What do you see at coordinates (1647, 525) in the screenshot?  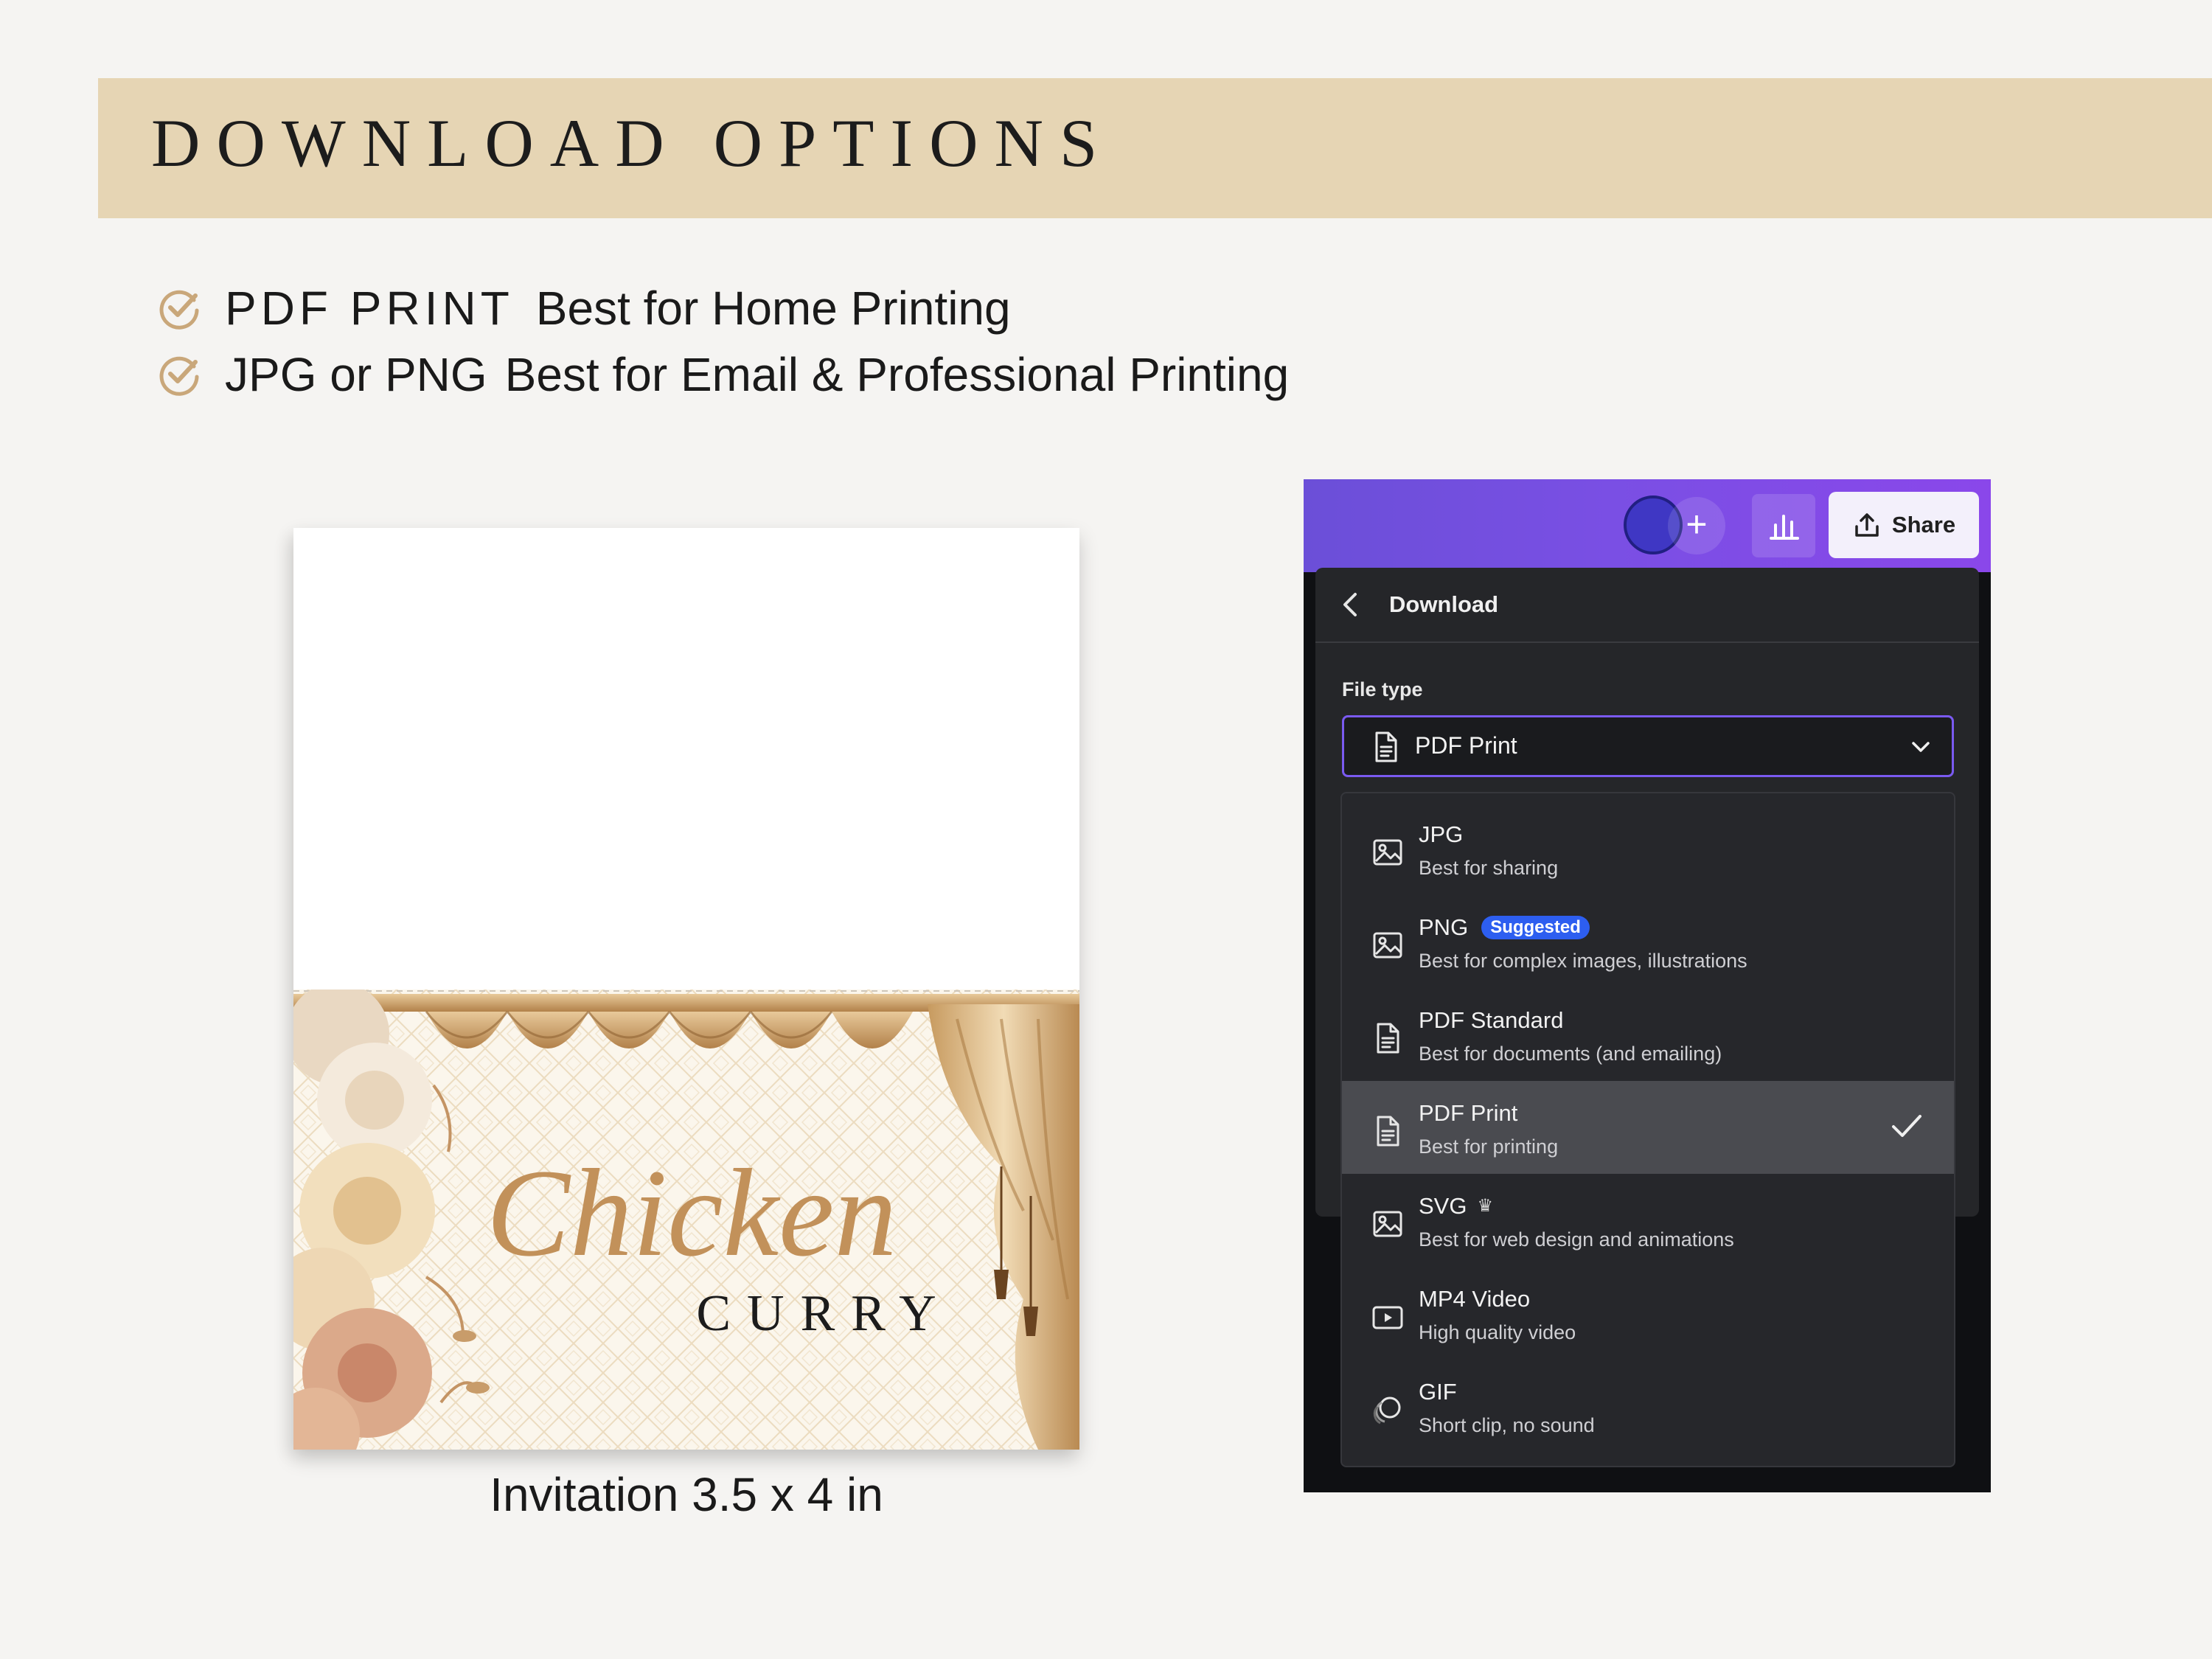 I see `editor-topbar: + Share` at bounding box center [1647, 525].